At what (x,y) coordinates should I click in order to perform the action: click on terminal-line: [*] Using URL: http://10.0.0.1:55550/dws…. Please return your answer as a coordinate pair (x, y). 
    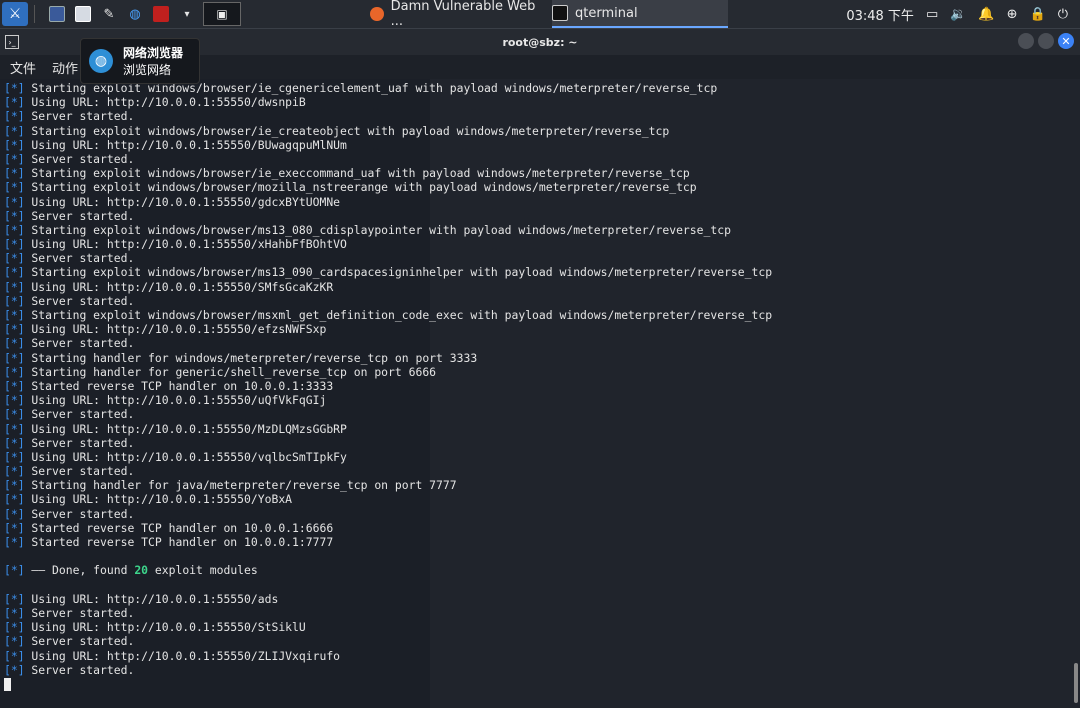
    Looking at the image, I should click on (388, 102).